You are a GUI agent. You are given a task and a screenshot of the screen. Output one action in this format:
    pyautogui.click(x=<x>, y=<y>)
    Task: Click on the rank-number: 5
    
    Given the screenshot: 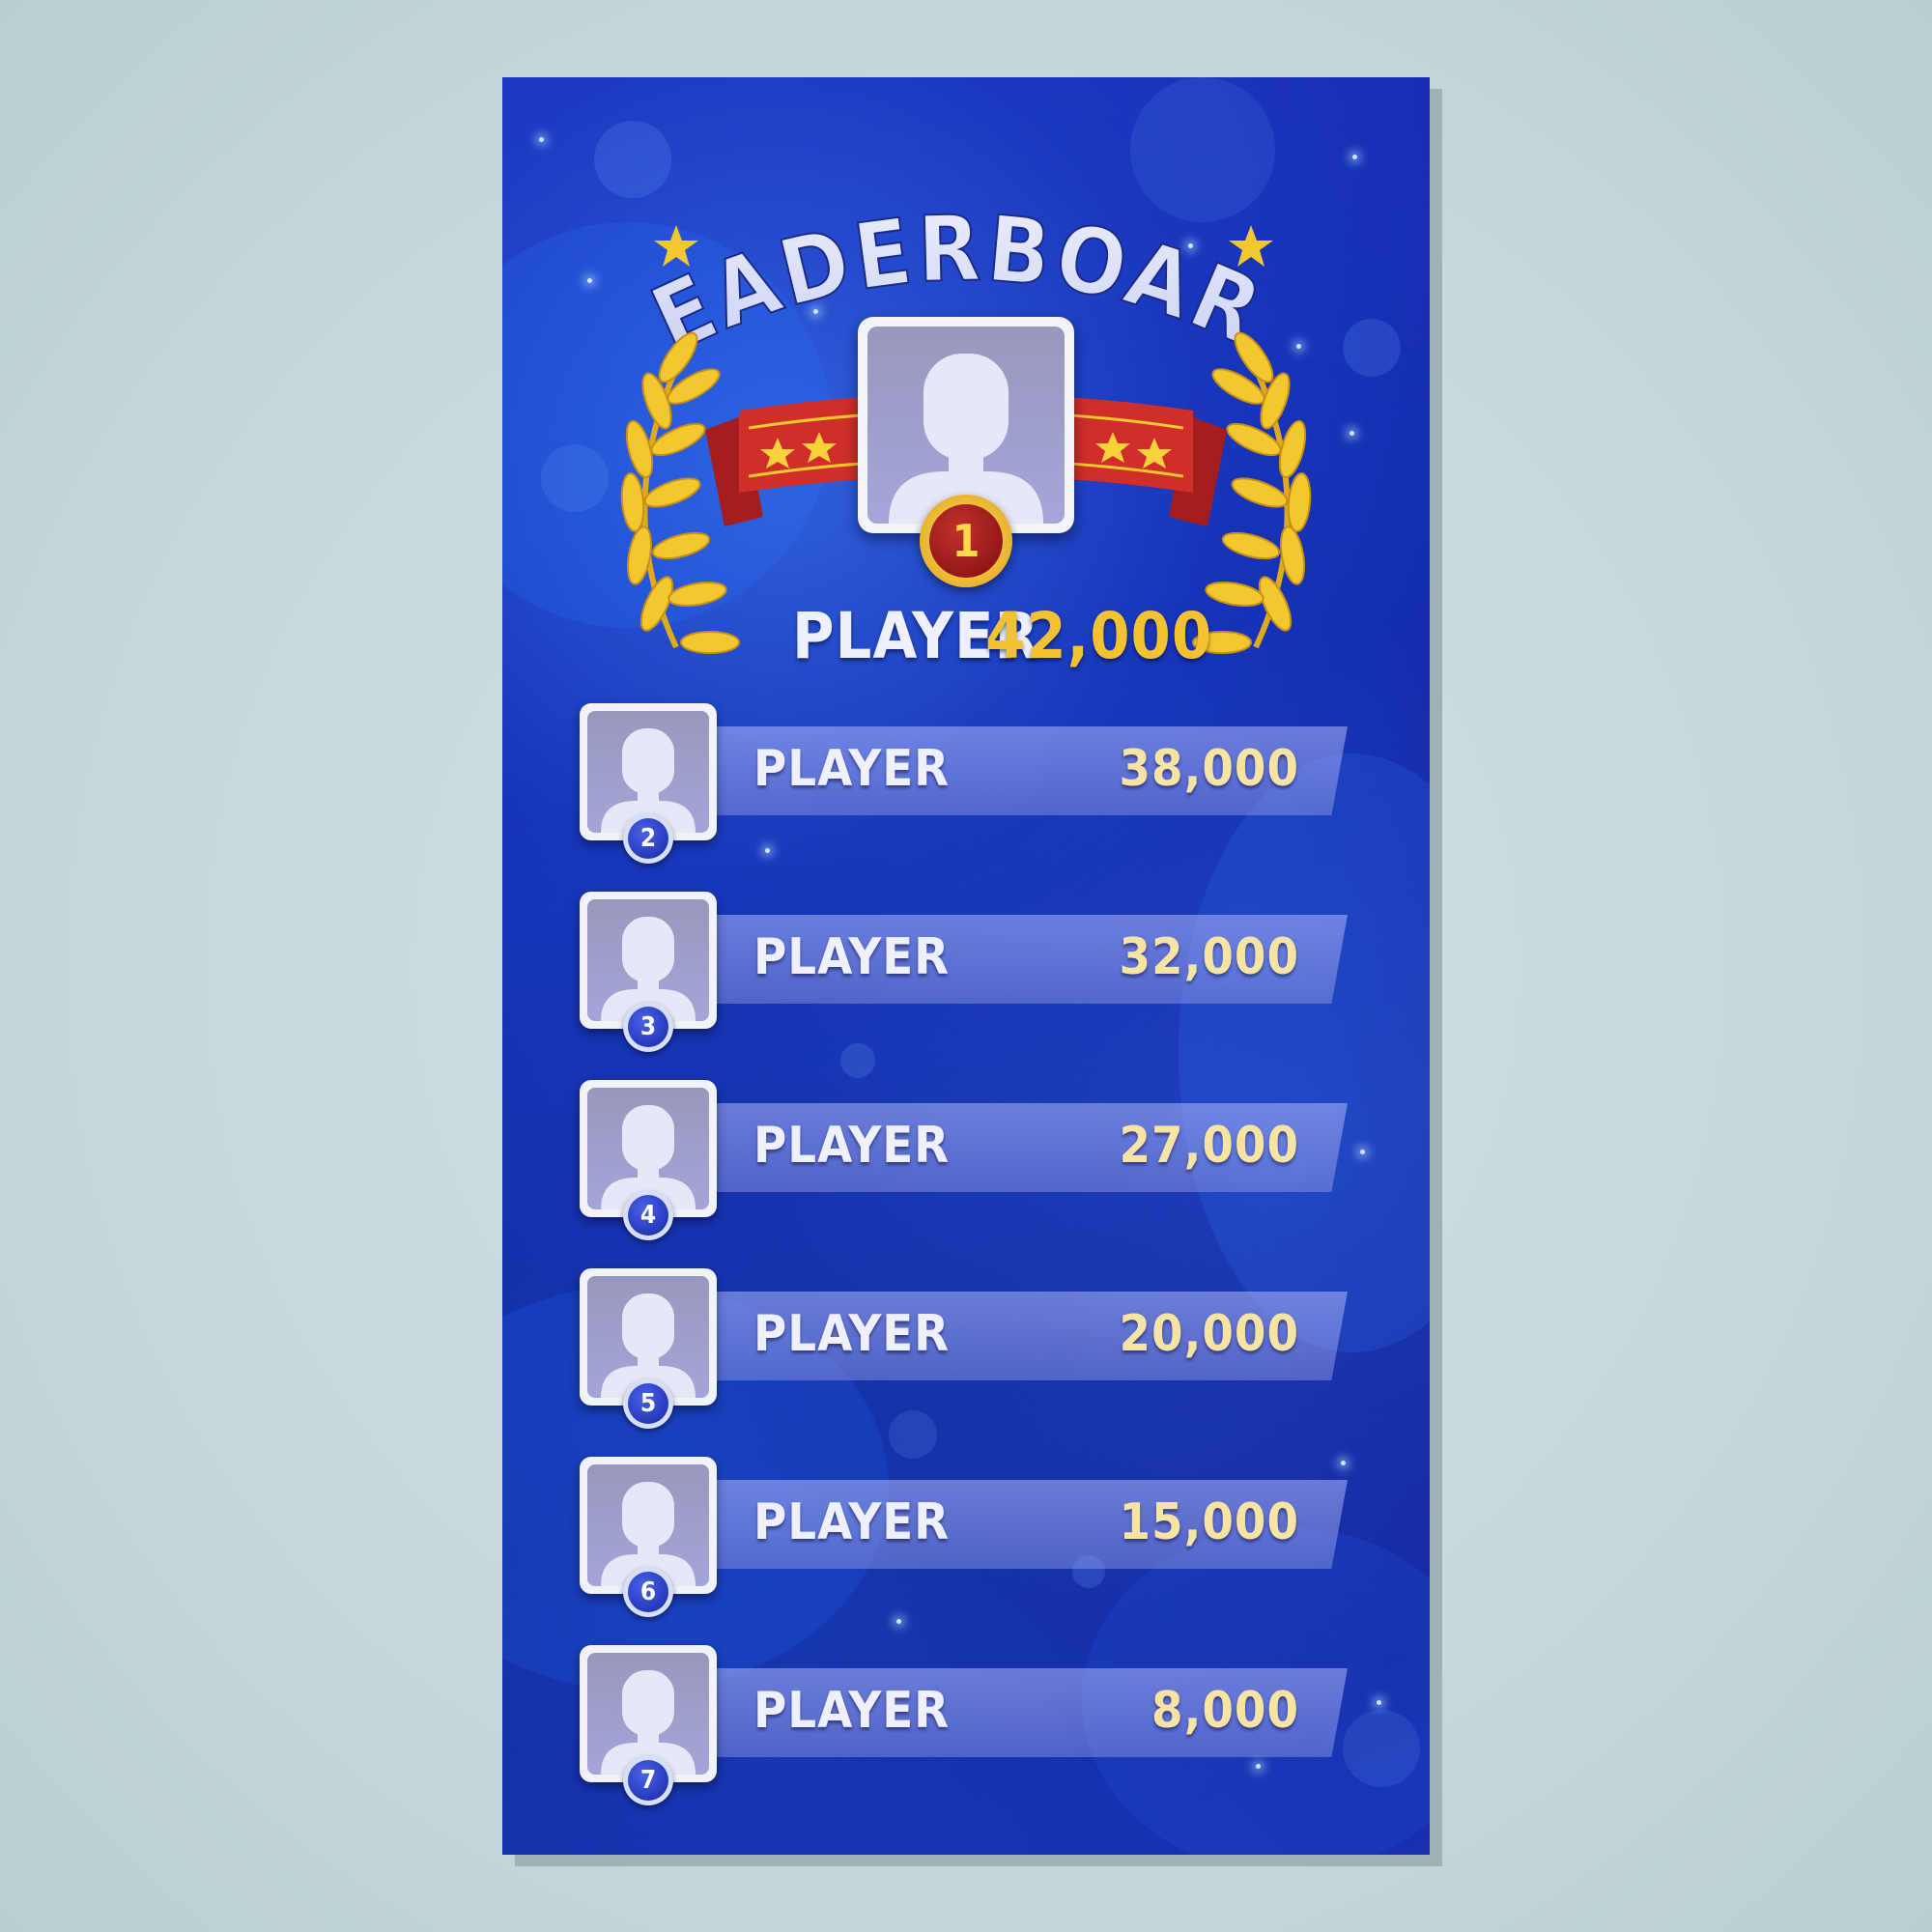 What is the action you would take?
    pyautogui.click(x=648, y=1403)
    